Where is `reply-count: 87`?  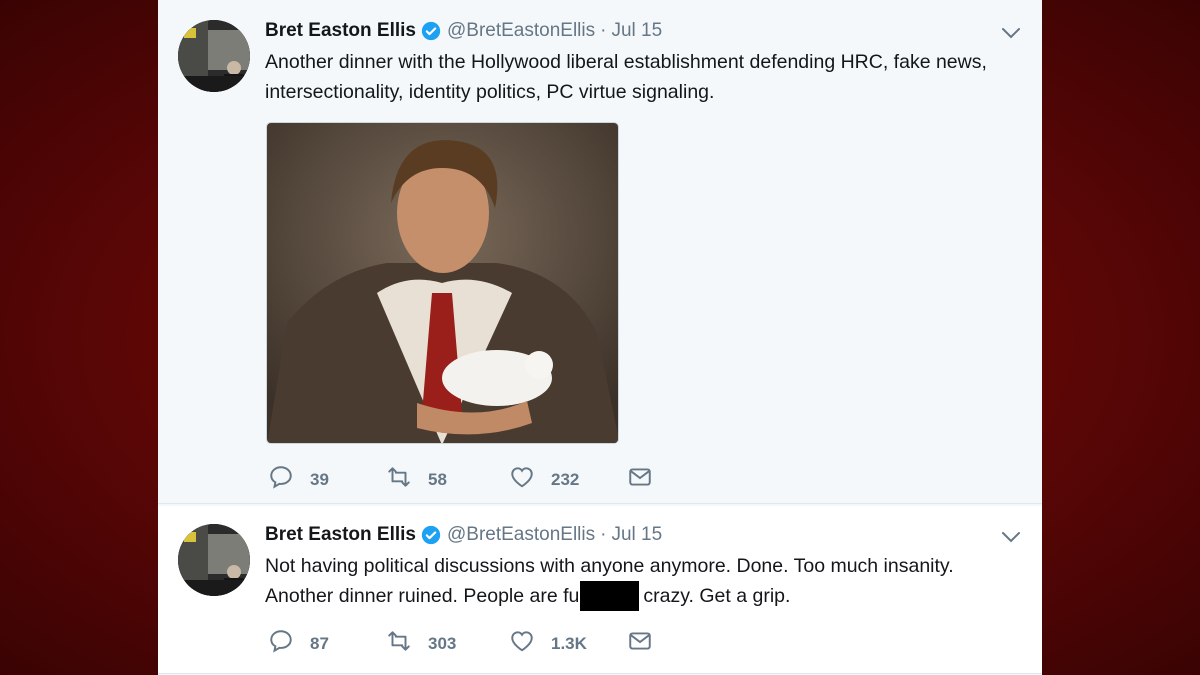
reply-count: 87 is located at coordinates (319, 643).